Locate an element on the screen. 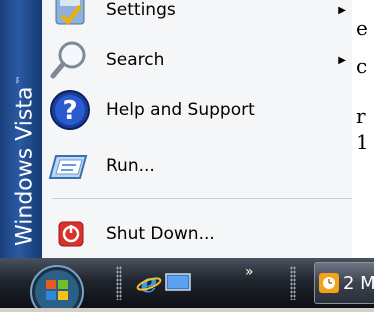 Image resolution: width=374 pixels, height=312 pixels. internet-explorer-icon: e is located at coordinates (149, 284).